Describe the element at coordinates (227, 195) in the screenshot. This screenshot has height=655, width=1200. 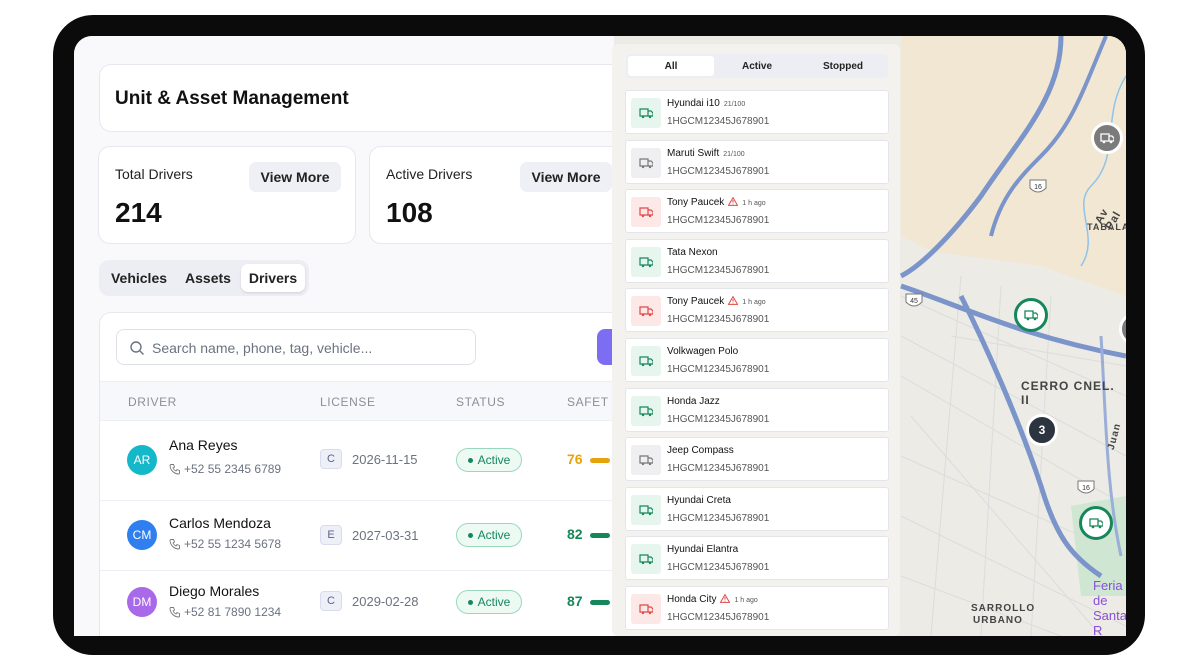
I see `stat-card-total-drivers: Total Drivers 214 View More` at that location.